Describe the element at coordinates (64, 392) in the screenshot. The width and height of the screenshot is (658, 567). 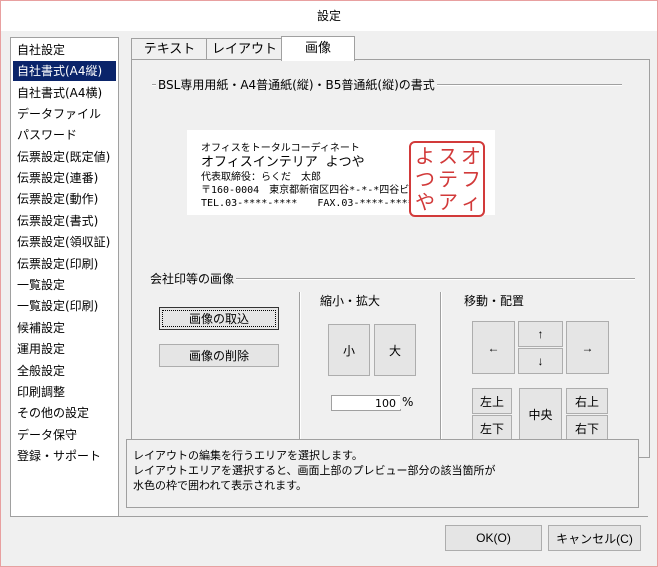
I see `sidebar-item-print-adjust: 印刷調整` at that location.